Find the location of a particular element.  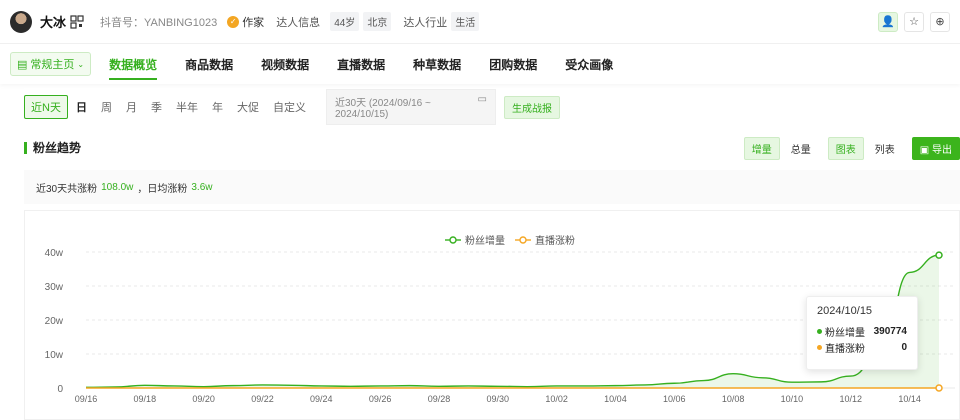

tooltip-label: 粉丝增量 is located at coordinates (845, 333).